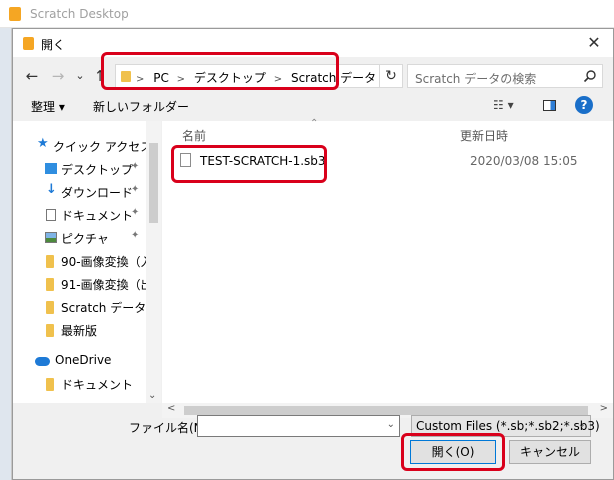 This screenshot has width=614, height=480. What do you see at coordinates (58, 76) in the screenshot?
I see `forward-arrow-icon: →` at bounding box center [58, 76].